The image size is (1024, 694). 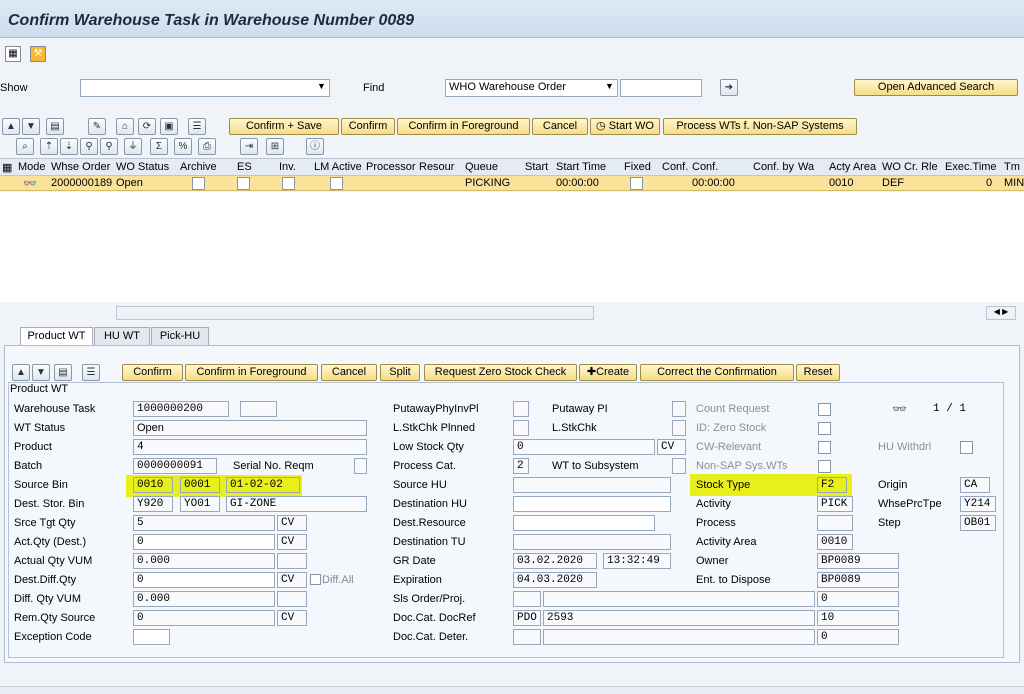 I want to click on col-wa: Wa, so click(x=806, y=167).